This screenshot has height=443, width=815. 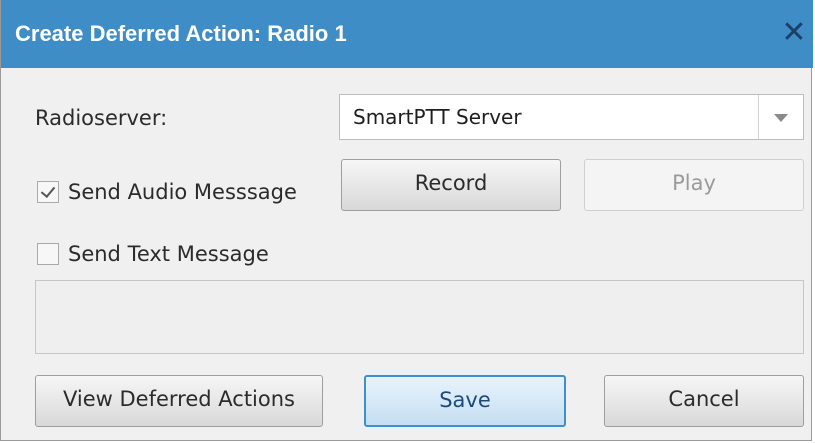 I want to click on view-deferred-actions-label: View Deferred Actions, so click(x=179, y=399).